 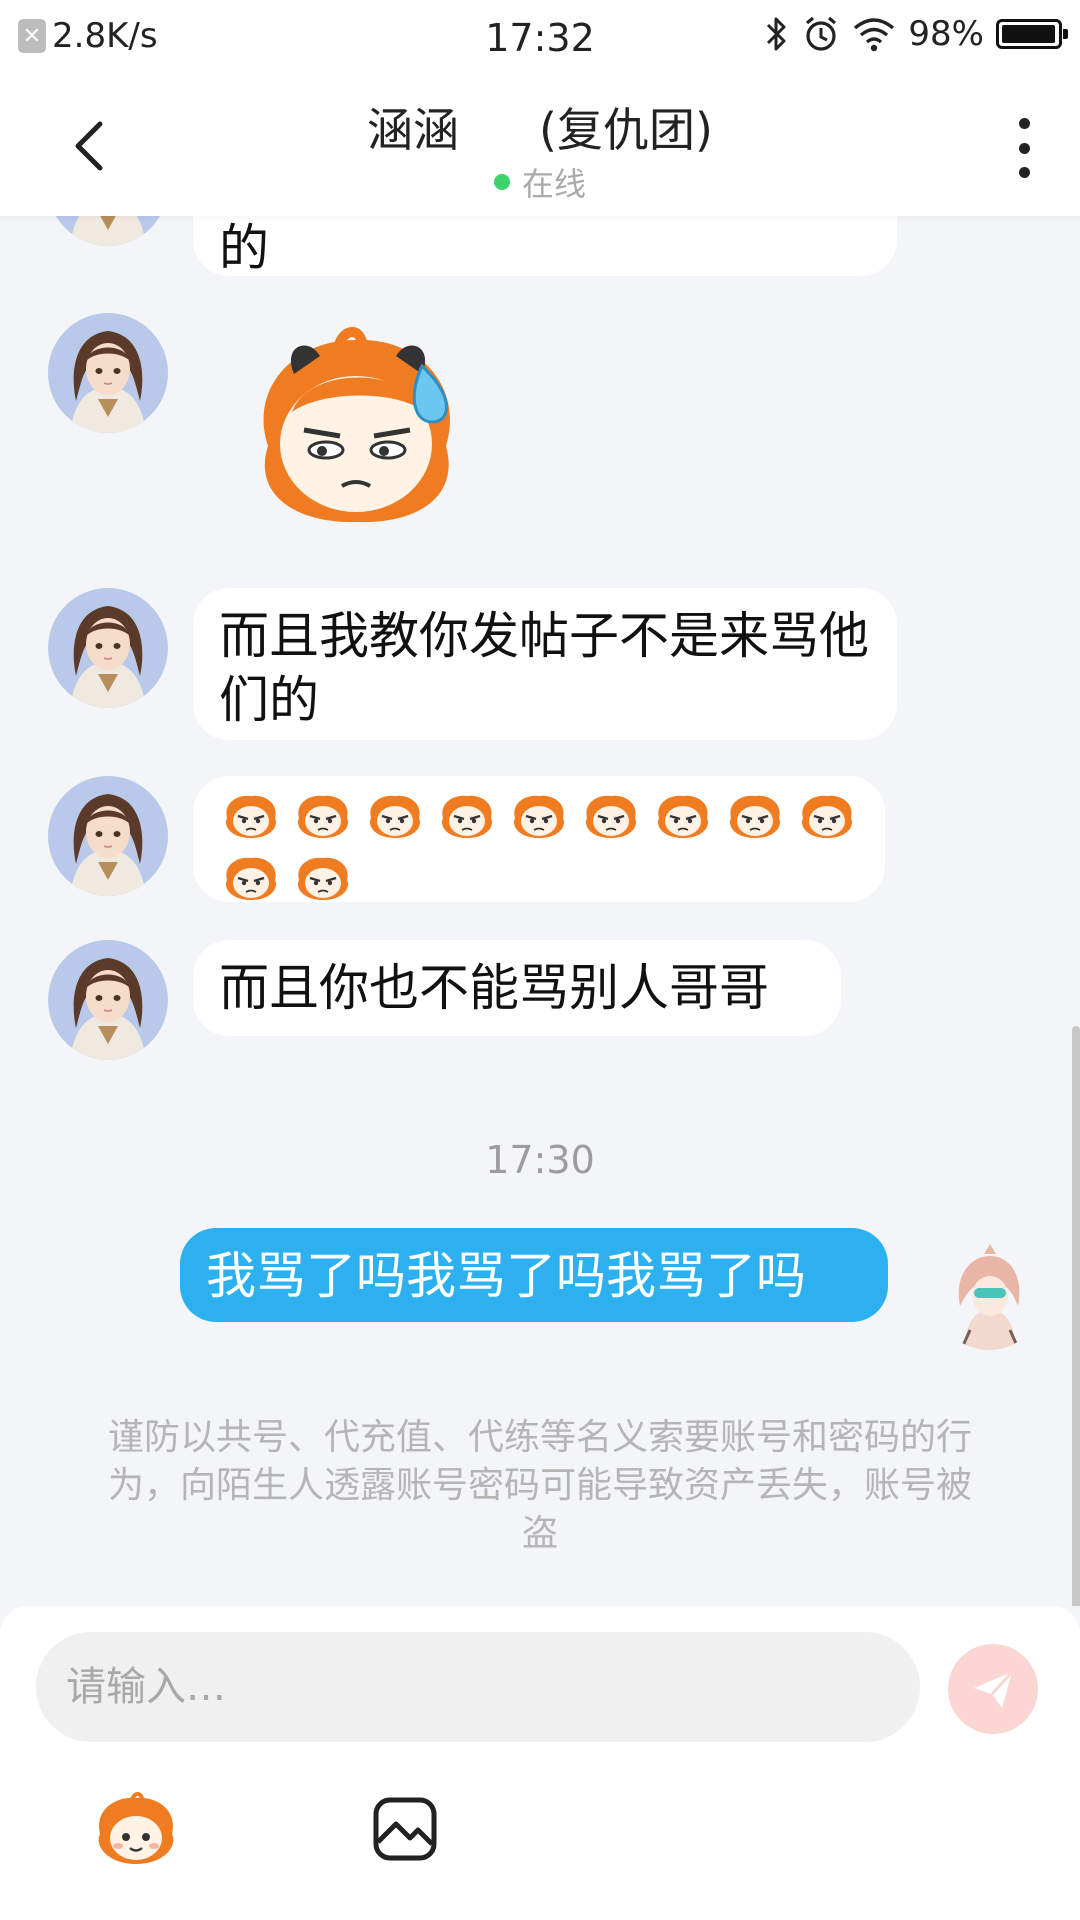 I want to click on chat-scrollbar, so click(x=1076, y=1316).